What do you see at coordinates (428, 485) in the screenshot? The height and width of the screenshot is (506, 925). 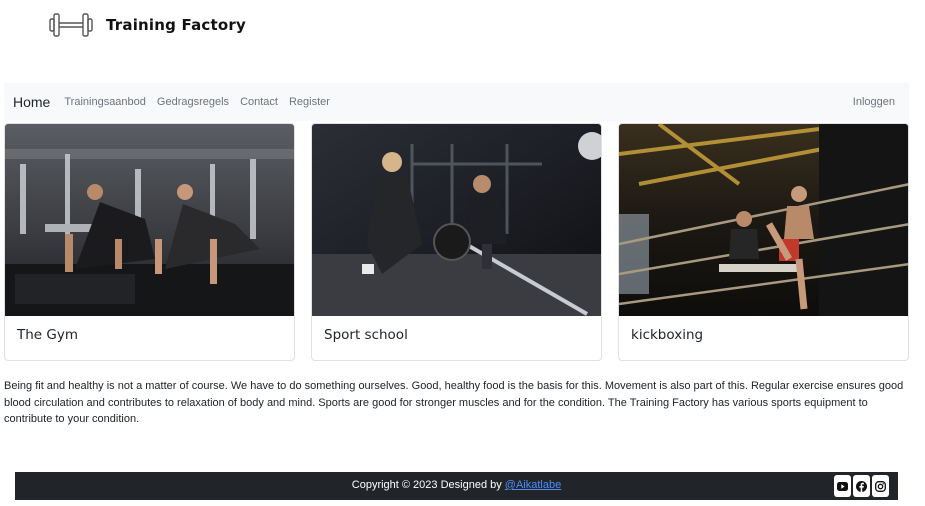 I see `copyright-text: Copyright © 2023 Designed by` at bounding box center [428, 485].